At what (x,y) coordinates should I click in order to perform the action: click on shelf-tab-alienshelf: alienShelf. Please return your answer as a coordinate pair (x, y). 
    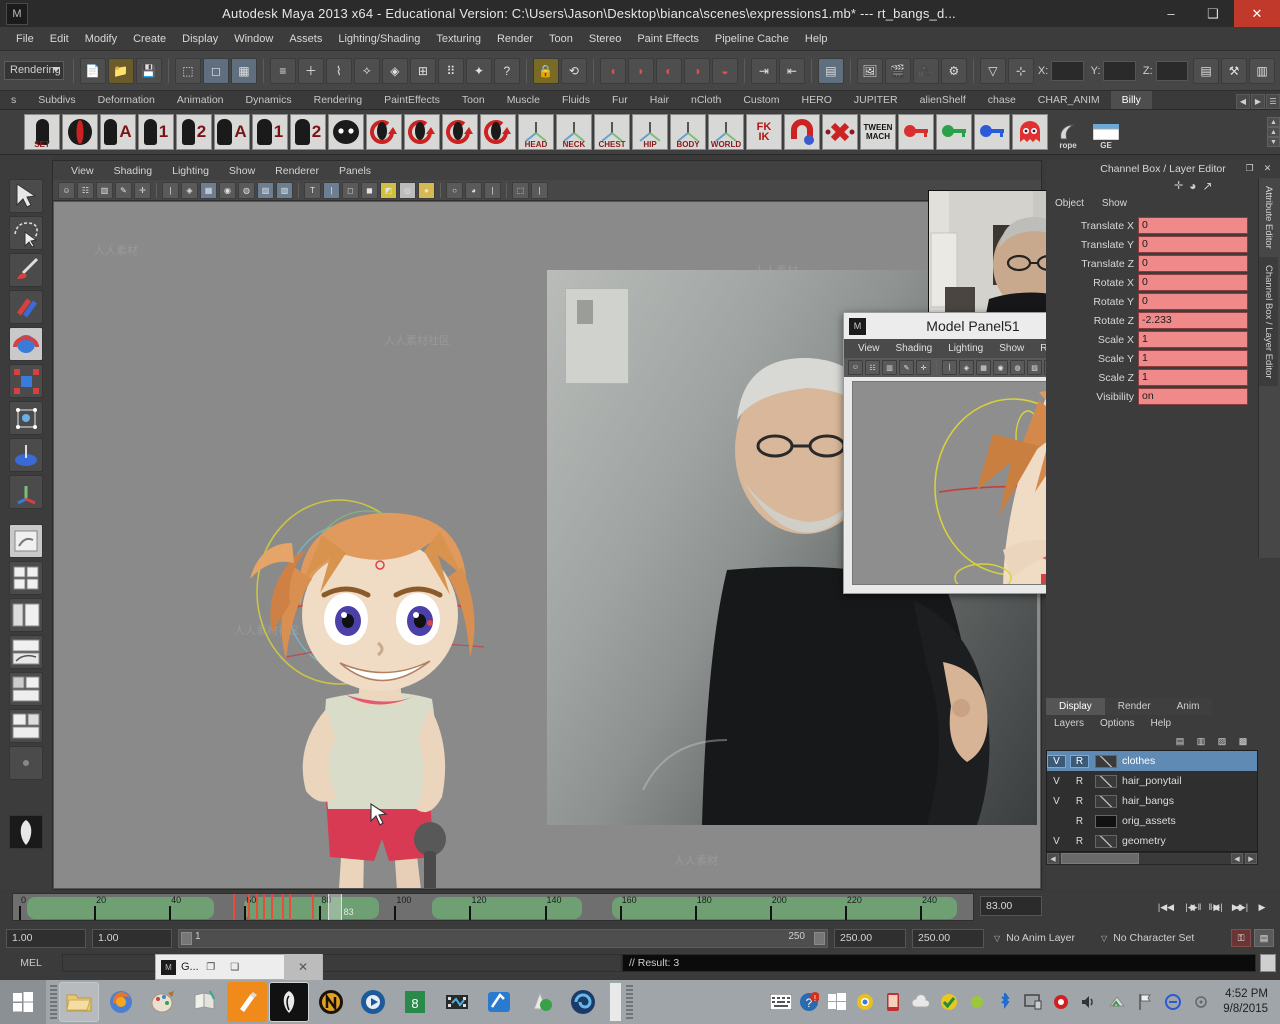
    Looking at the image, I should click on (943, 100).